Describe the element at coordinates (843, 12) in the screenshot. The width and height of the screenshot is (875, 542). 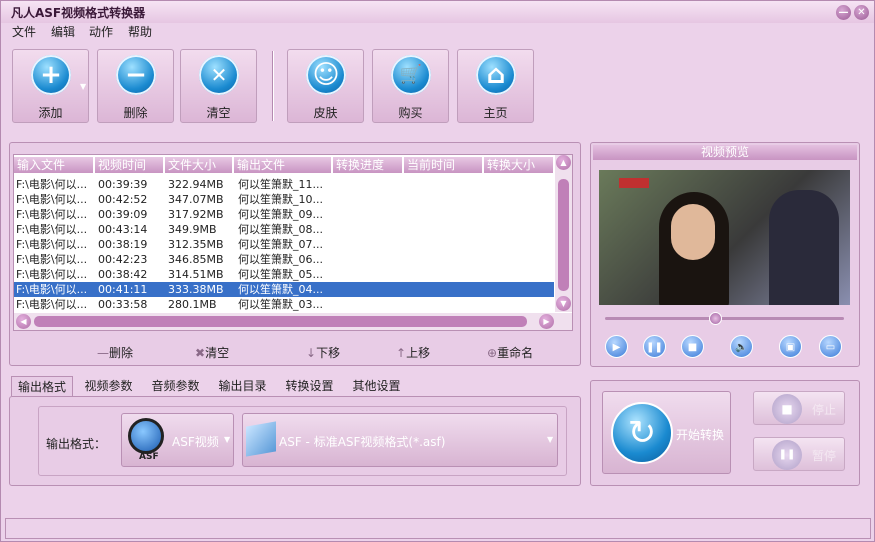
I see `minimize-button: —` at that location.